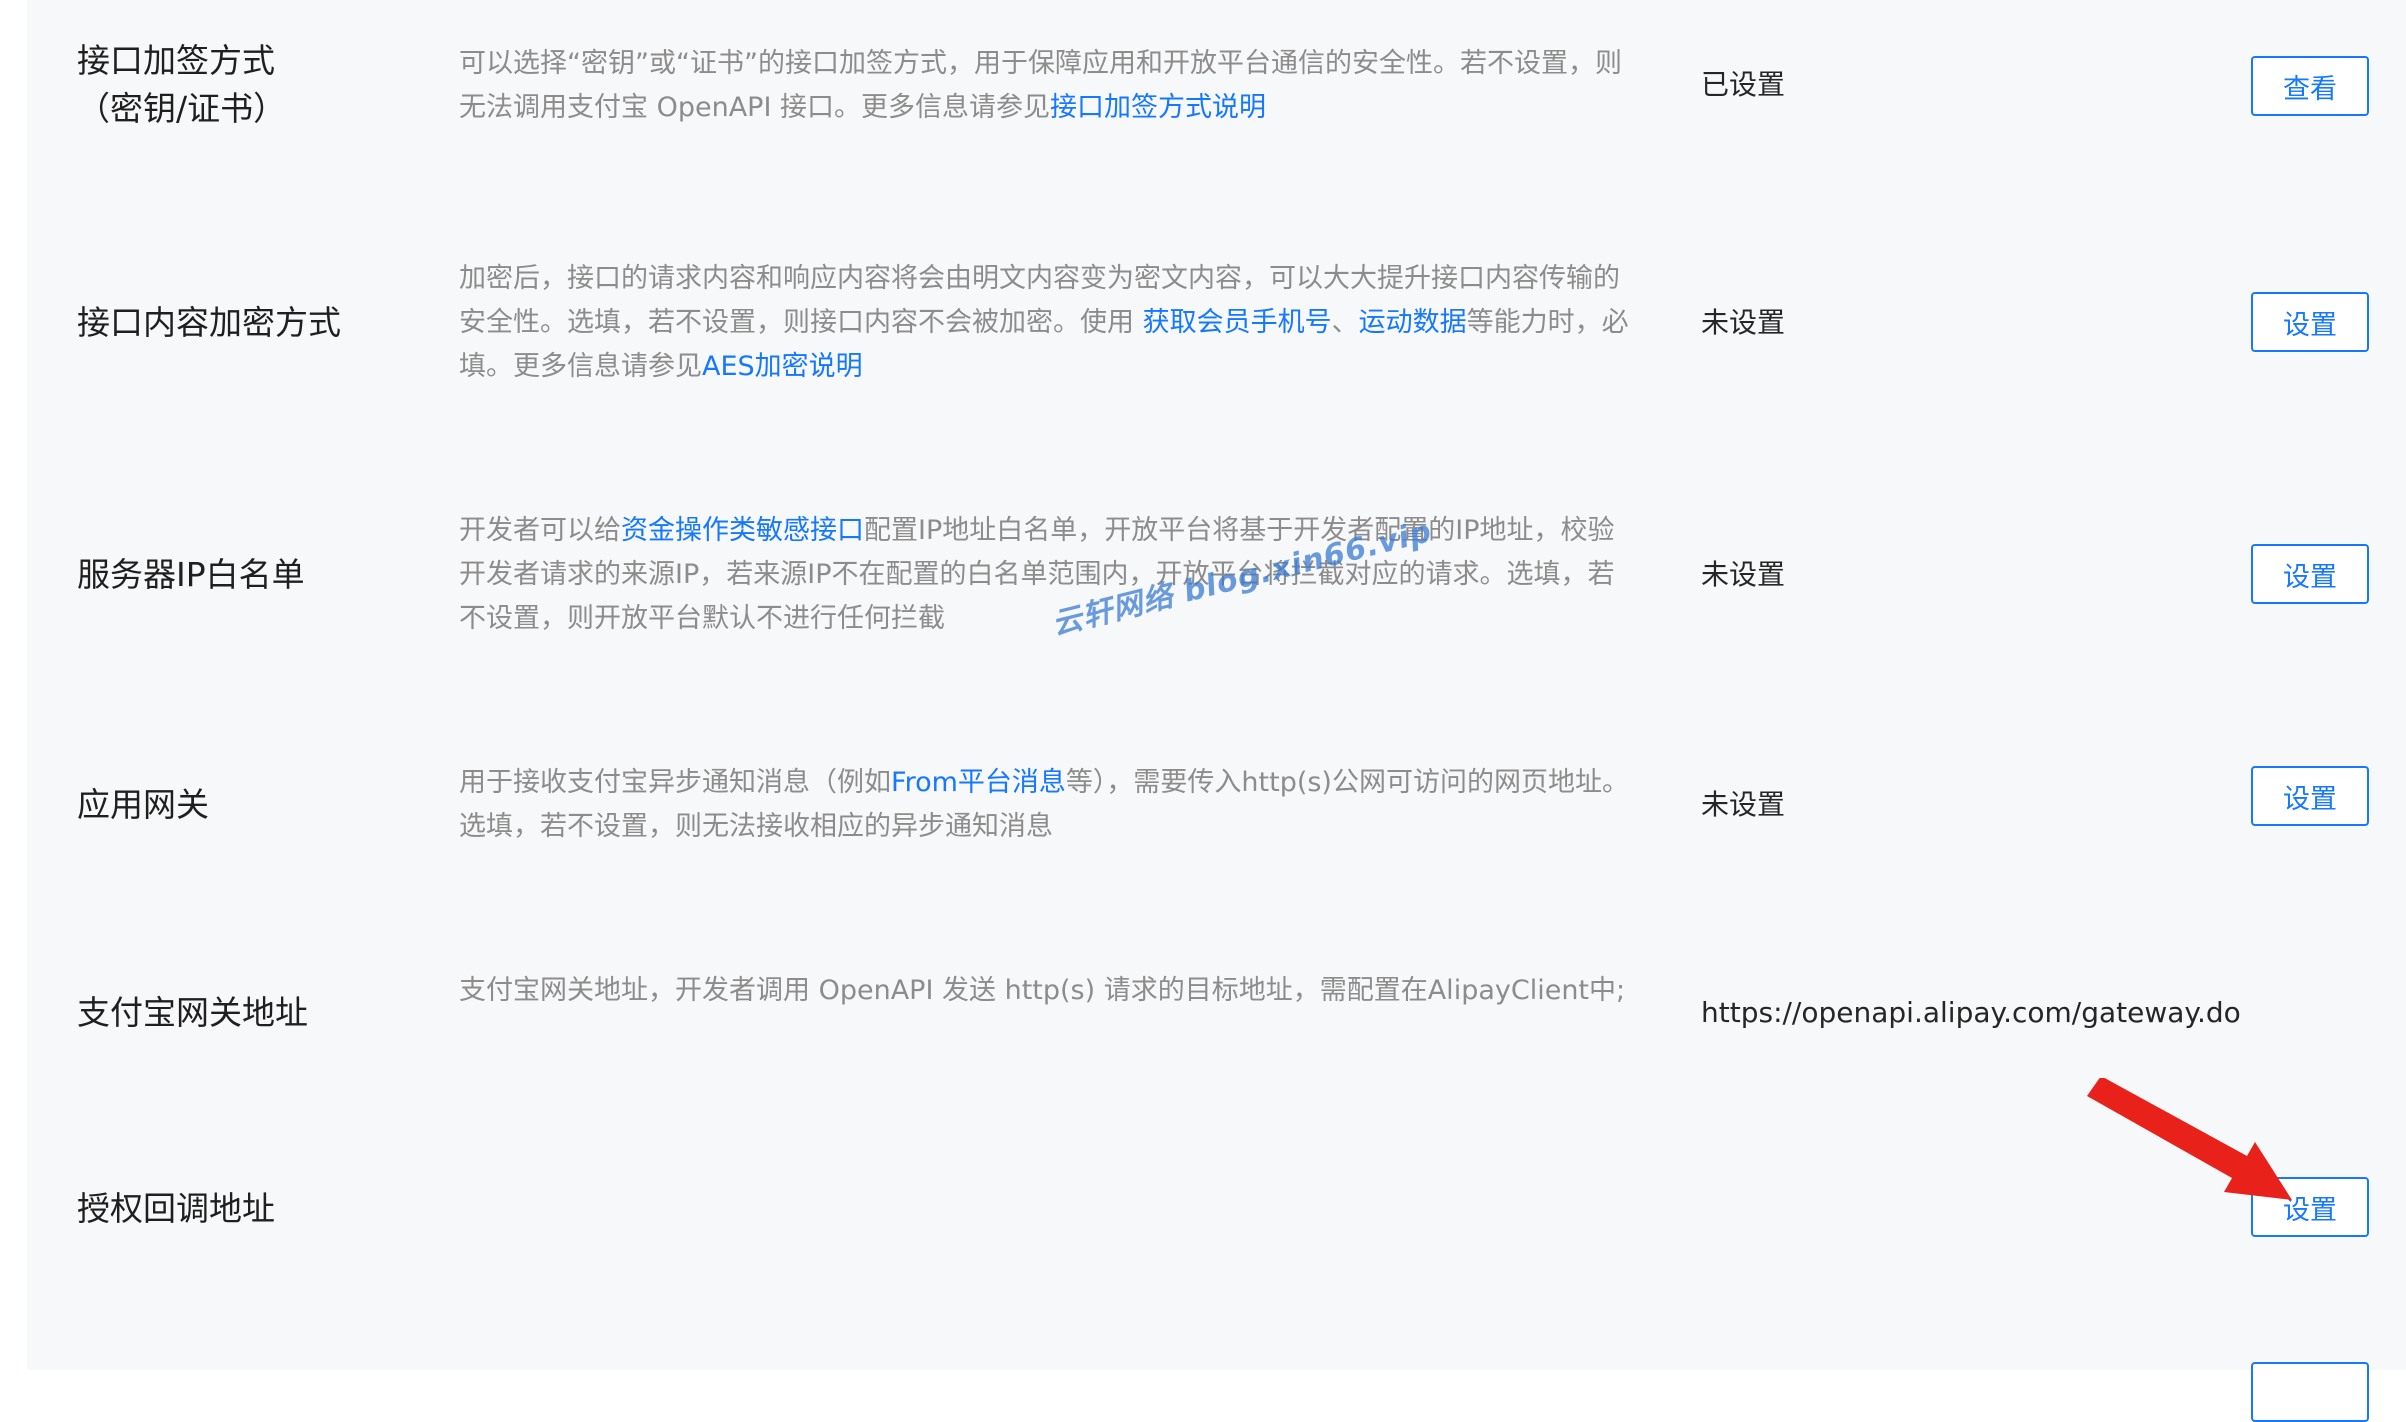  I want to click on row-label: 支付宝网关地址, so click(192, 1012).